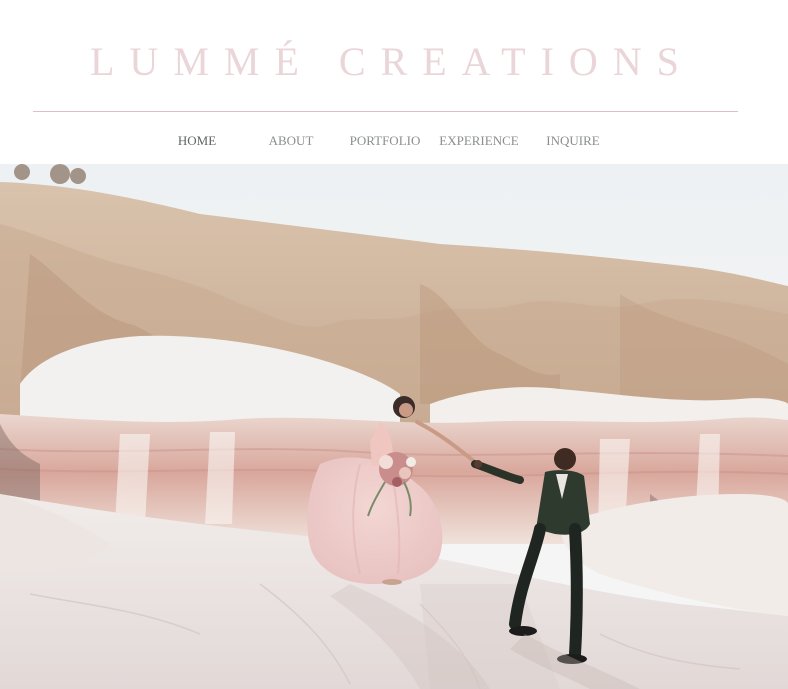 Image resolution: width=788 pixels, height=689 pixels. Describe the element at coordinates (573, 141) in the screenshot. I see `nav-item-inquire: INQUIRE` at that location.